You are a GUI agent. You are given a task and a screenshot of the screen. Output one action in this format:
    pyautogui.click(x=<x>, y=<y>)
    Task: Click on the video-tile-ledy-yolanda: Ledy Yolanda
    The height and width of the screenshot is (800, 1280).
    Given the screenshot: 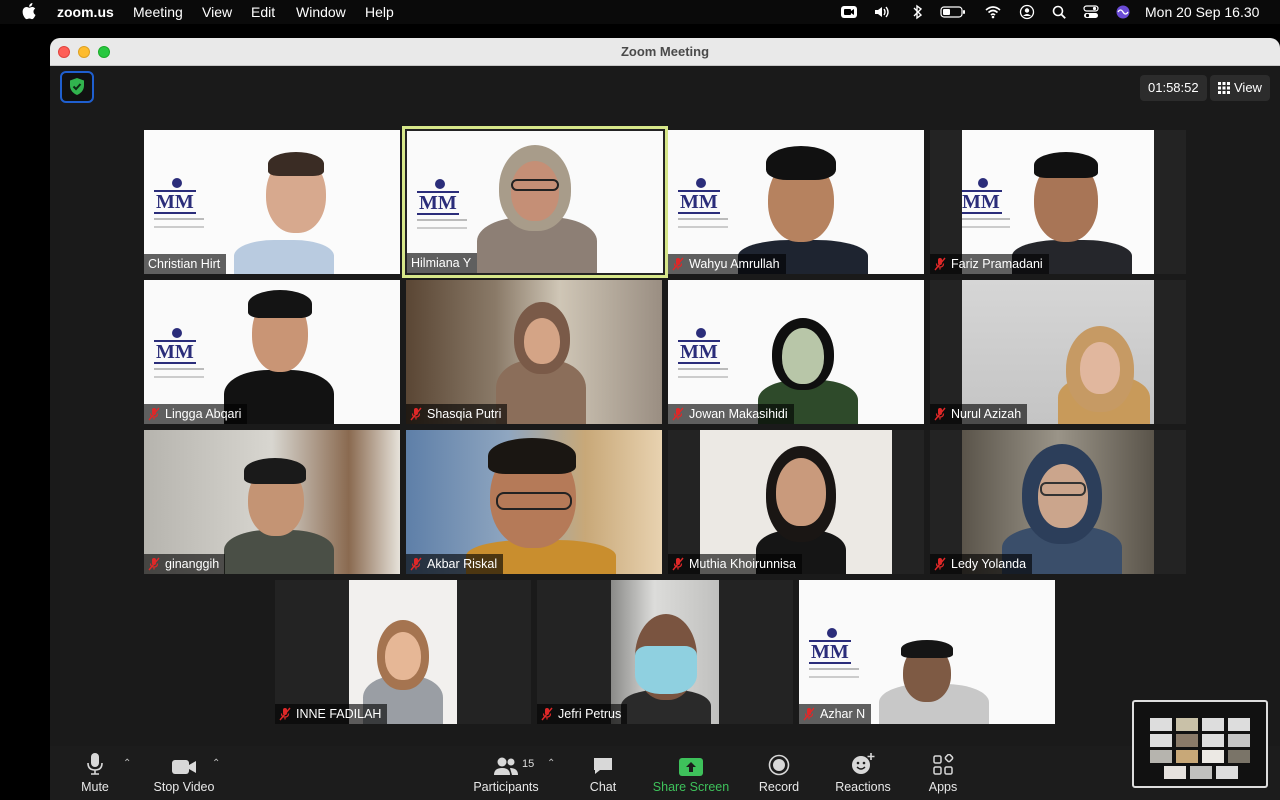 What is the action you would take?
    pyautogui.click(x=1058, y=502)
    